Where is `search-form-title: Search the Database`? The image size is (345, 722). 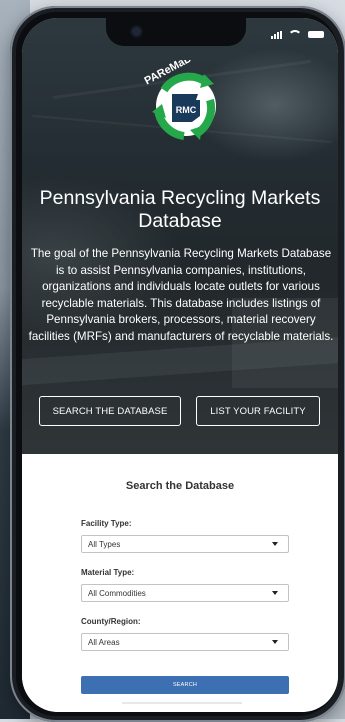
search-form-title: Search the Database is located at coordinates (180, 486).